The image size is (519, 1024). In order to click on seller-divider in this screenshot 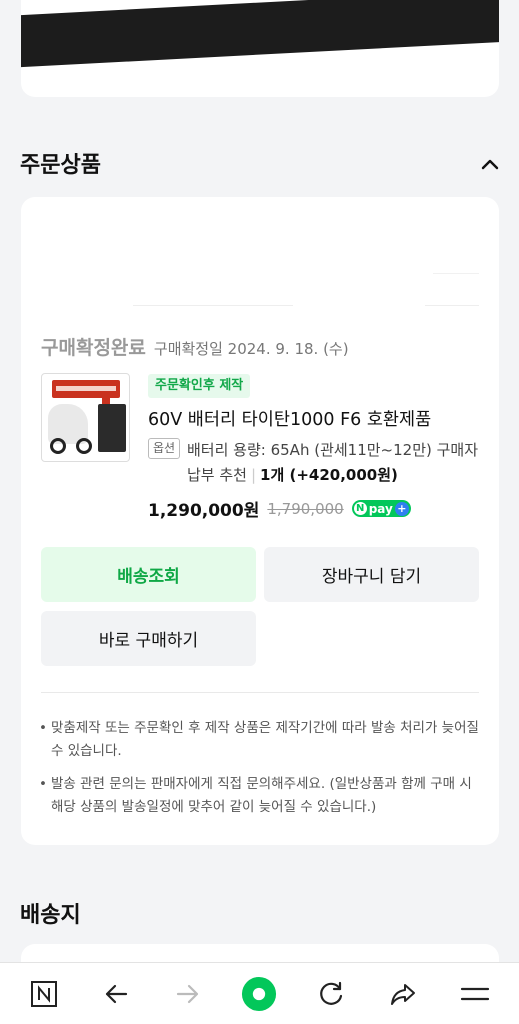, I will do `click(213, 305)`.